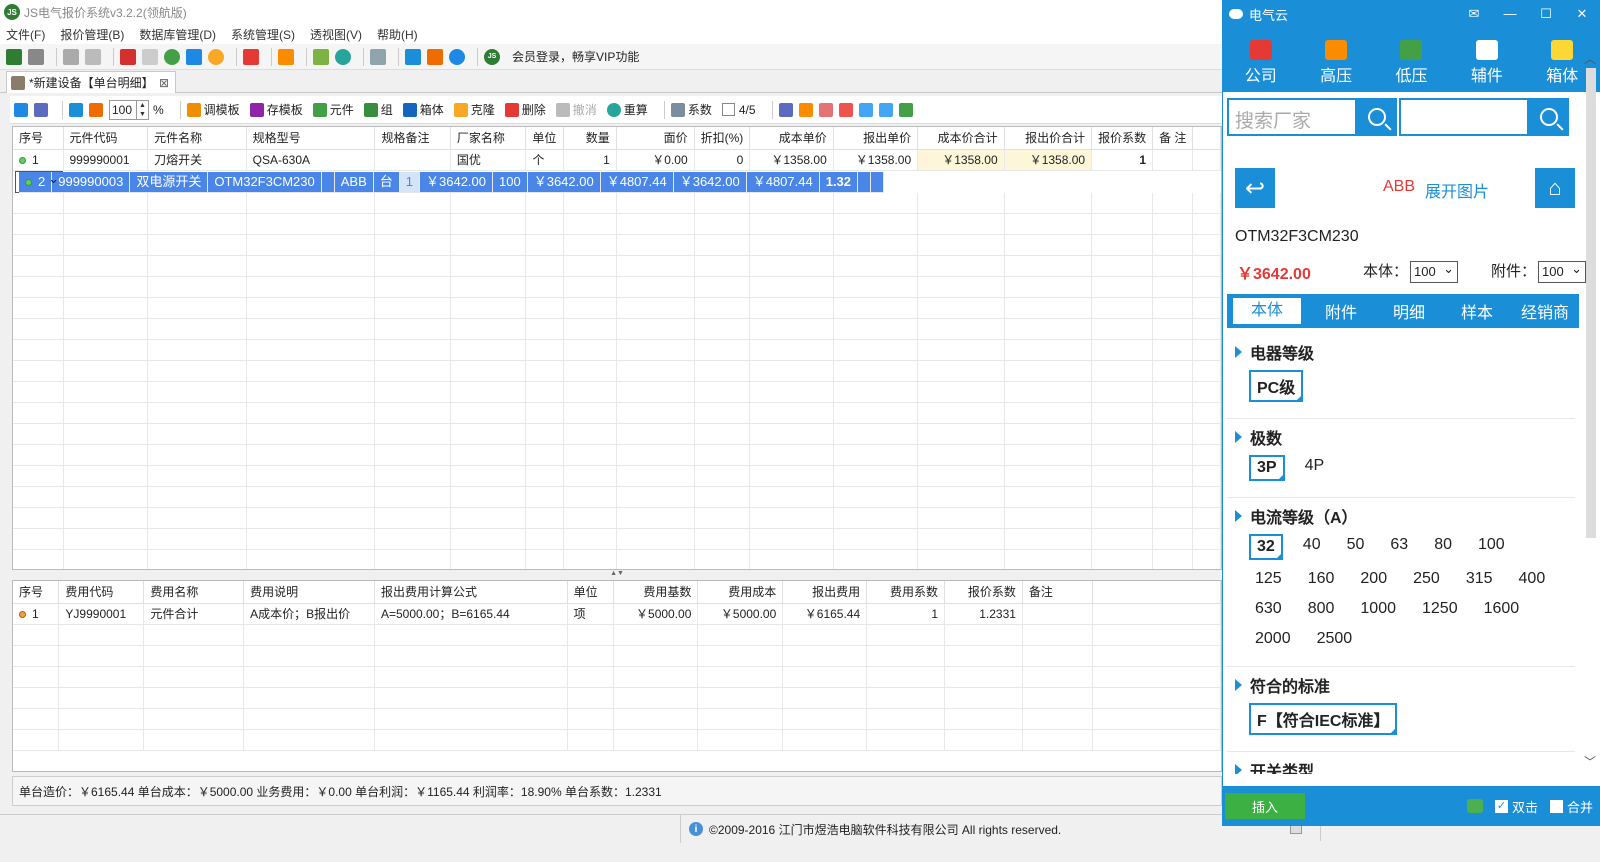  I want to click on col-header: 元件代码, so click(106, 138).